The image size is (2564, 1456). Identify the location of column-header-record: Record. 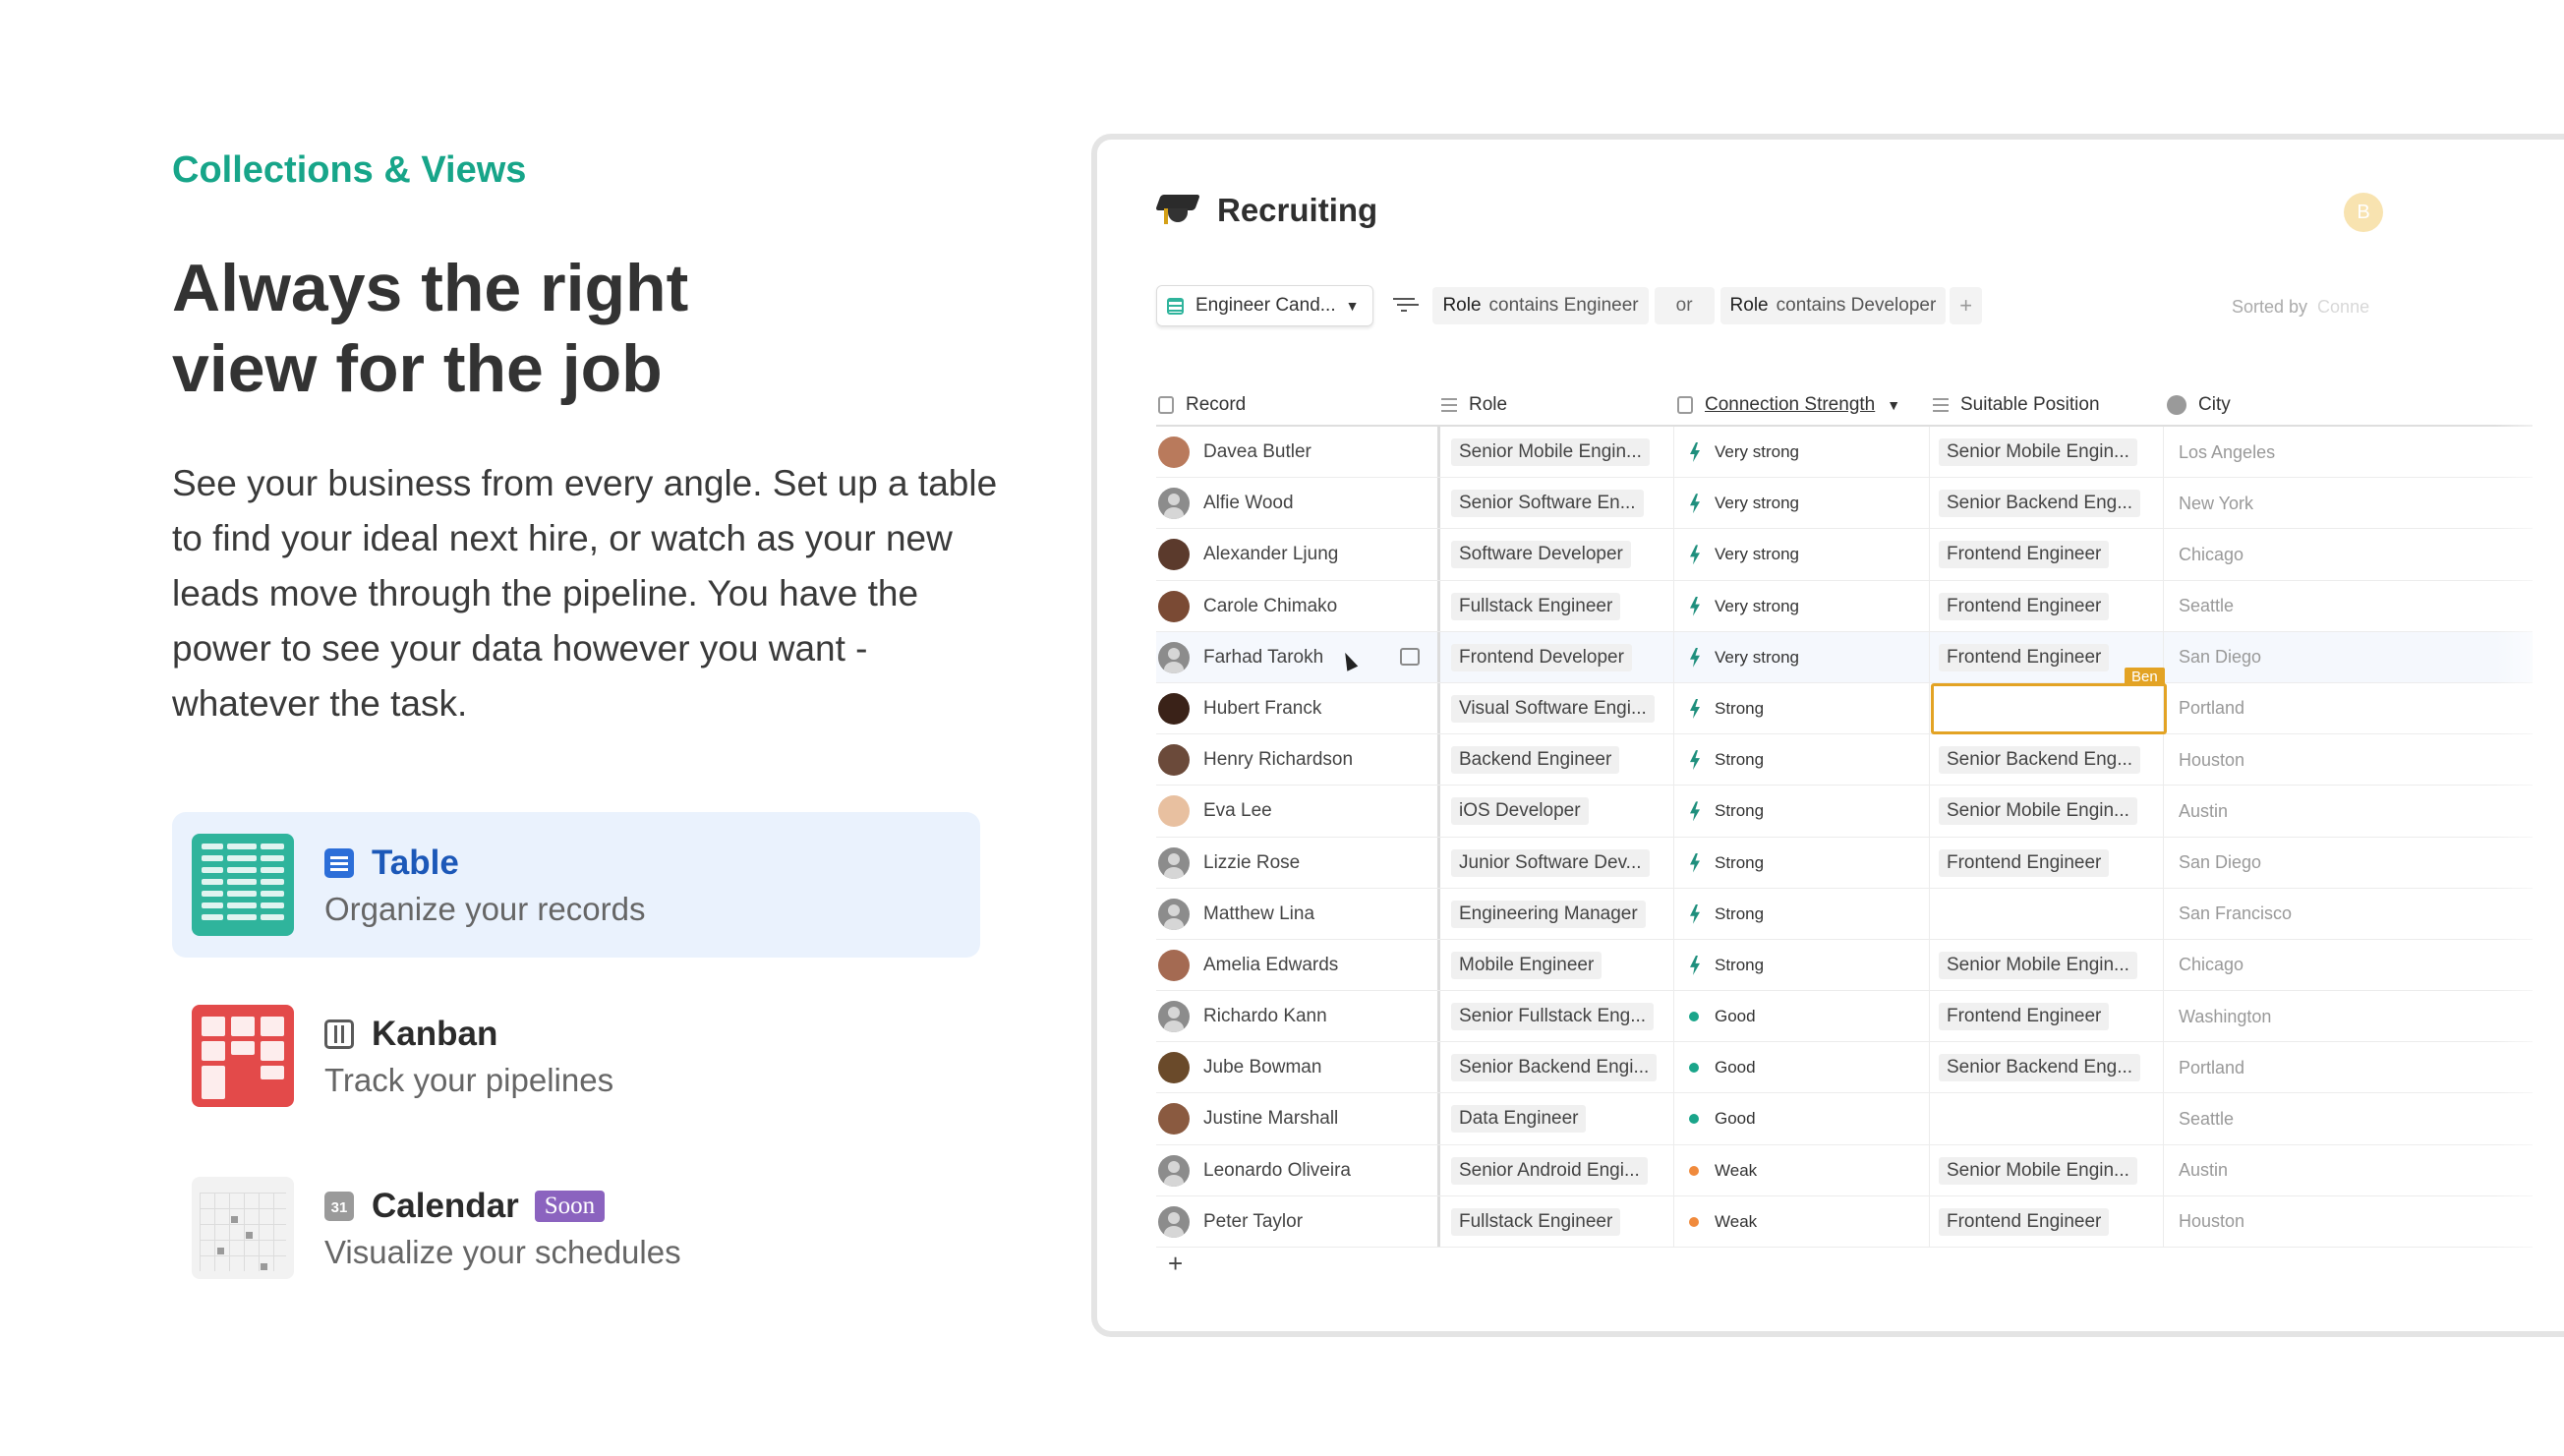
(1202, 405).